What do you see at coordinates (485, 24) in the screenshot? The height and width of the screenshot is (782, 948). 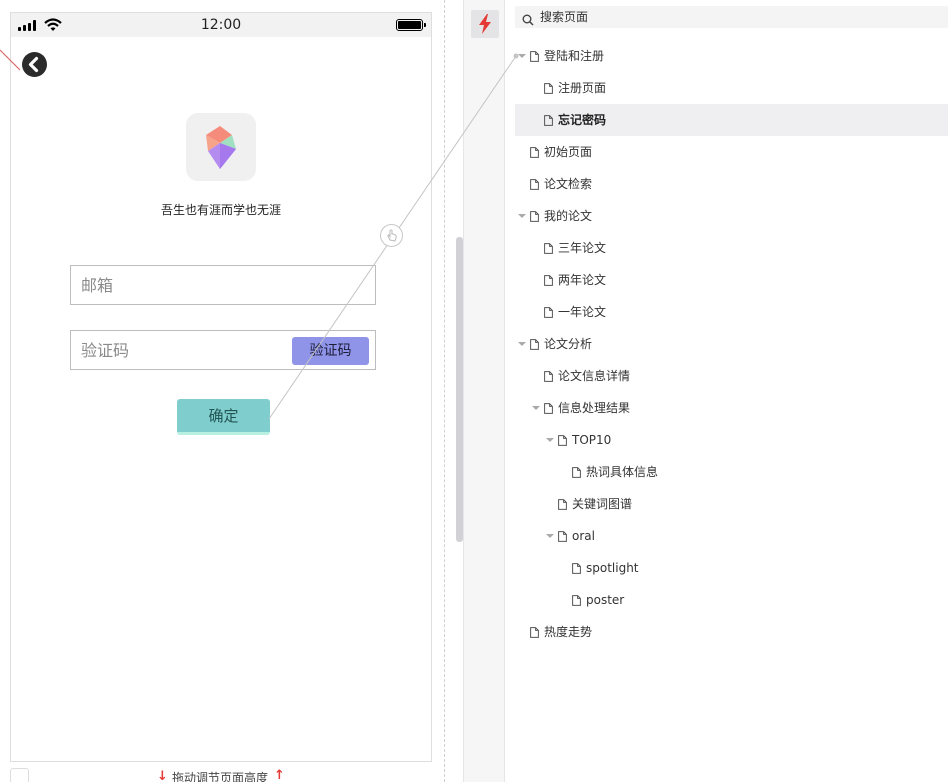 I see `bolt-icon` at bounding box center [485, 24].